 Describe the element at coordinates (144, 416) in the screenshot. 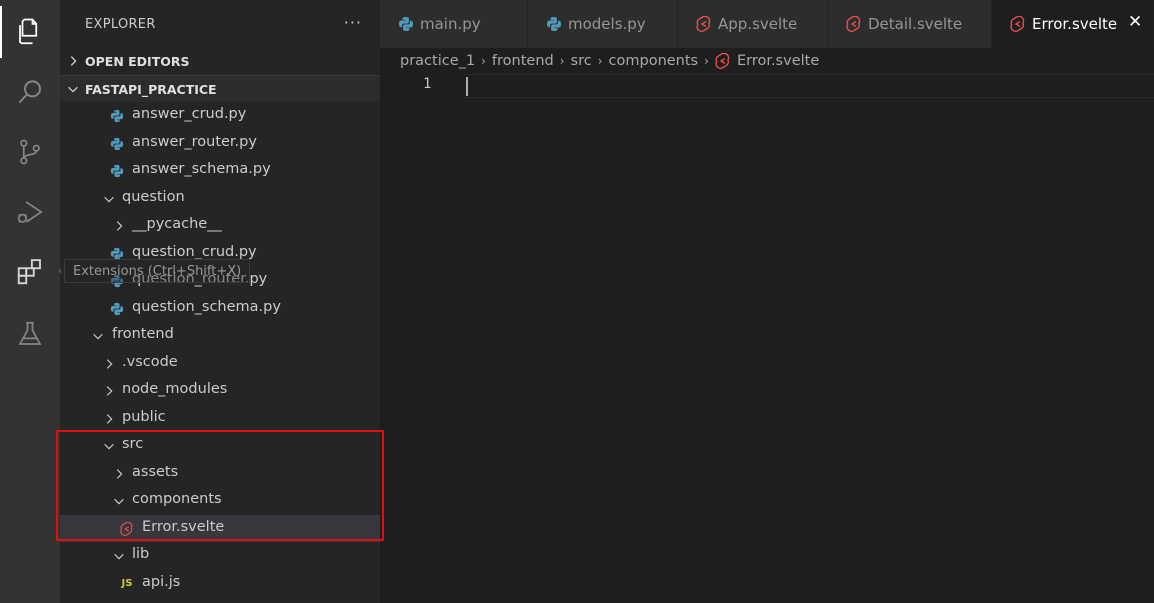

I see `tree-item-label: public` at that location.